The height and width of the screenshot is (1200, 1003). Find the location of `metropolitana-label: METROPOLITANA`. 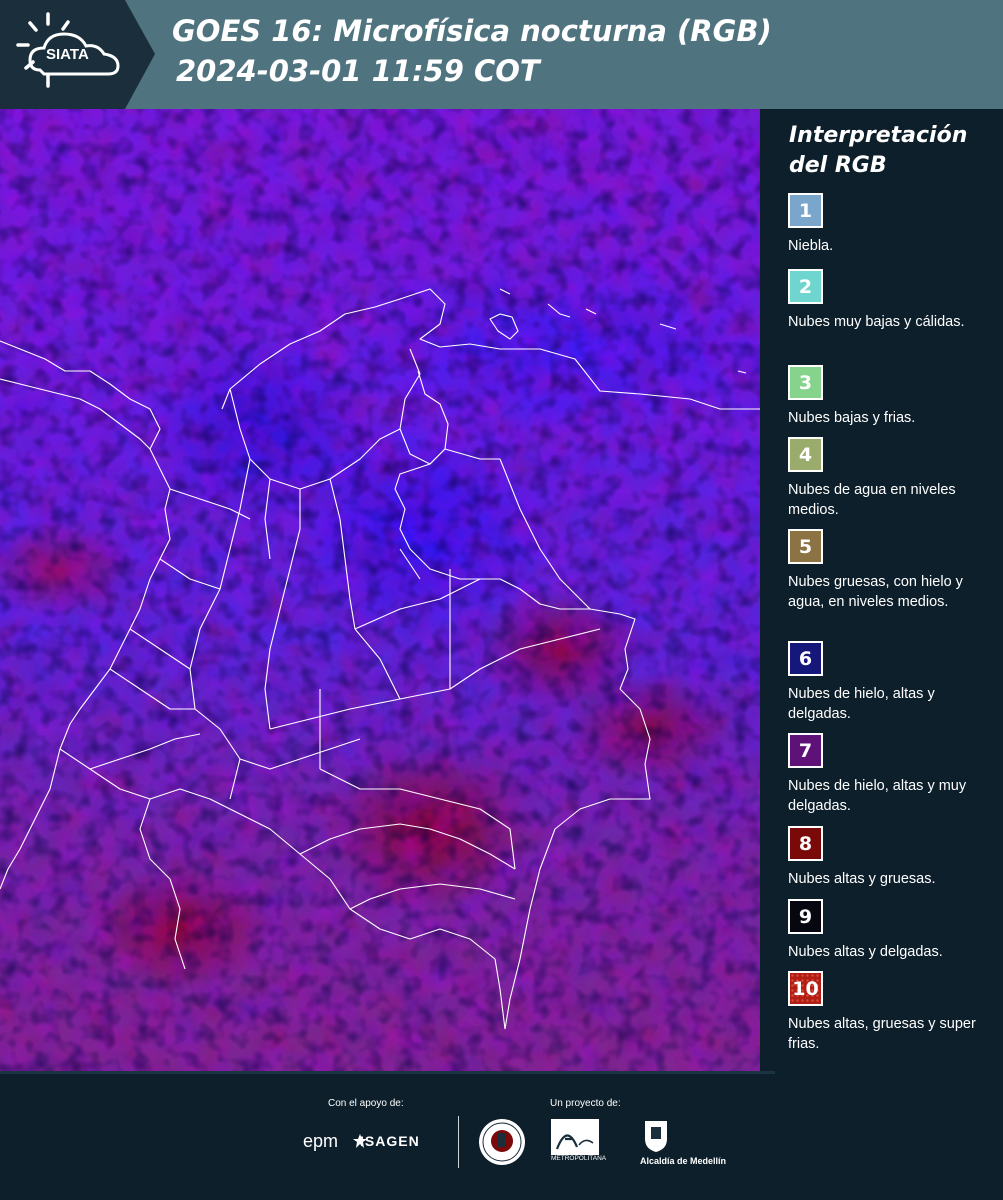

metropolitana-label: METROPOLITANA is located at coordinates (579, 1158).